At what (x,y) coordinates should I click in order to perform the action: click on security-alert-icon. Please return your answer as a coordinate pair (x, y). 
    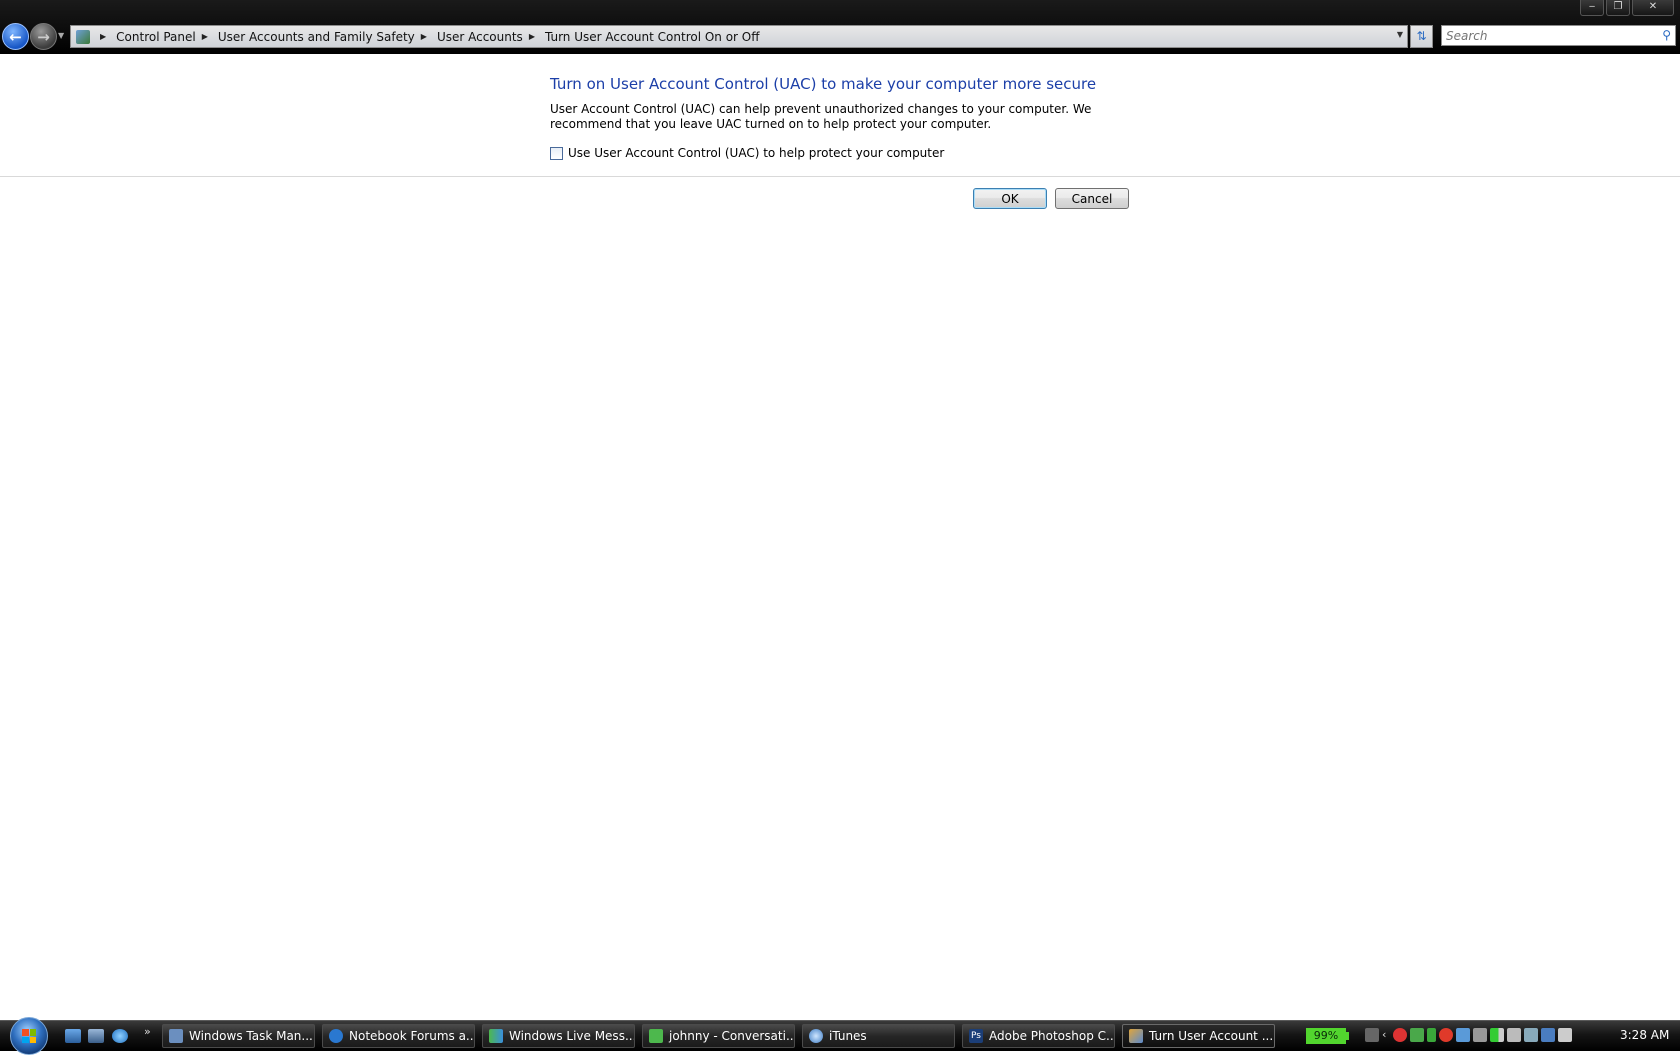
    Looking at the image, I should click on (1400, 1035).